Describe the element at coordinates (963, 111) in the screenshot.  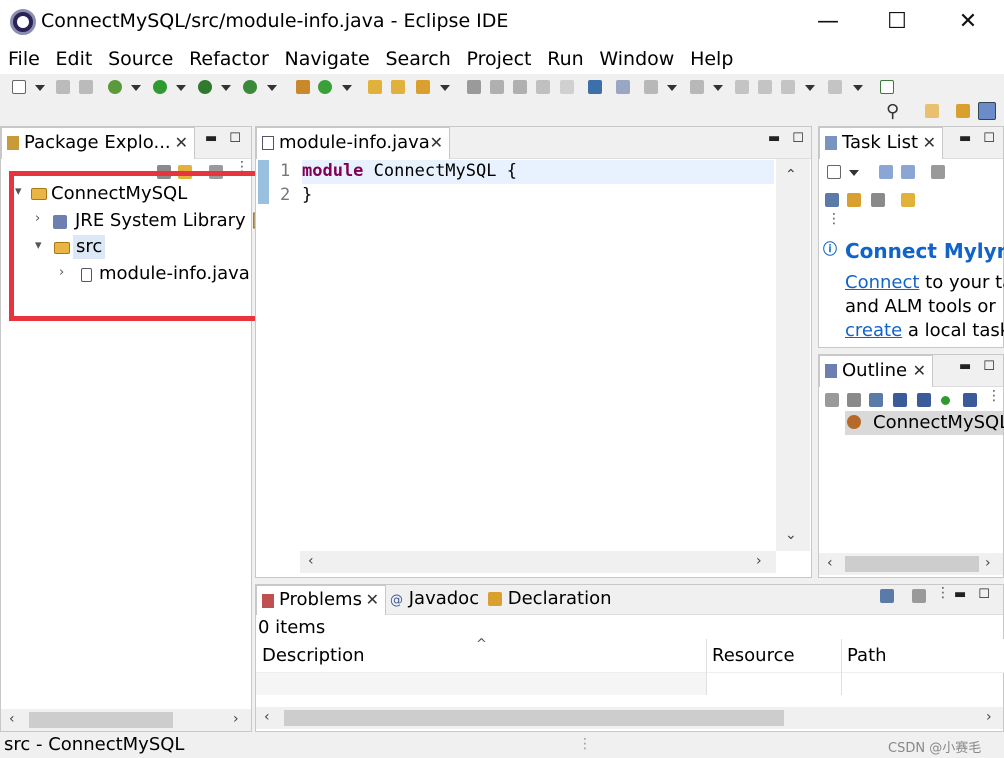
I see `java-ee-perspective-icon` at that location.